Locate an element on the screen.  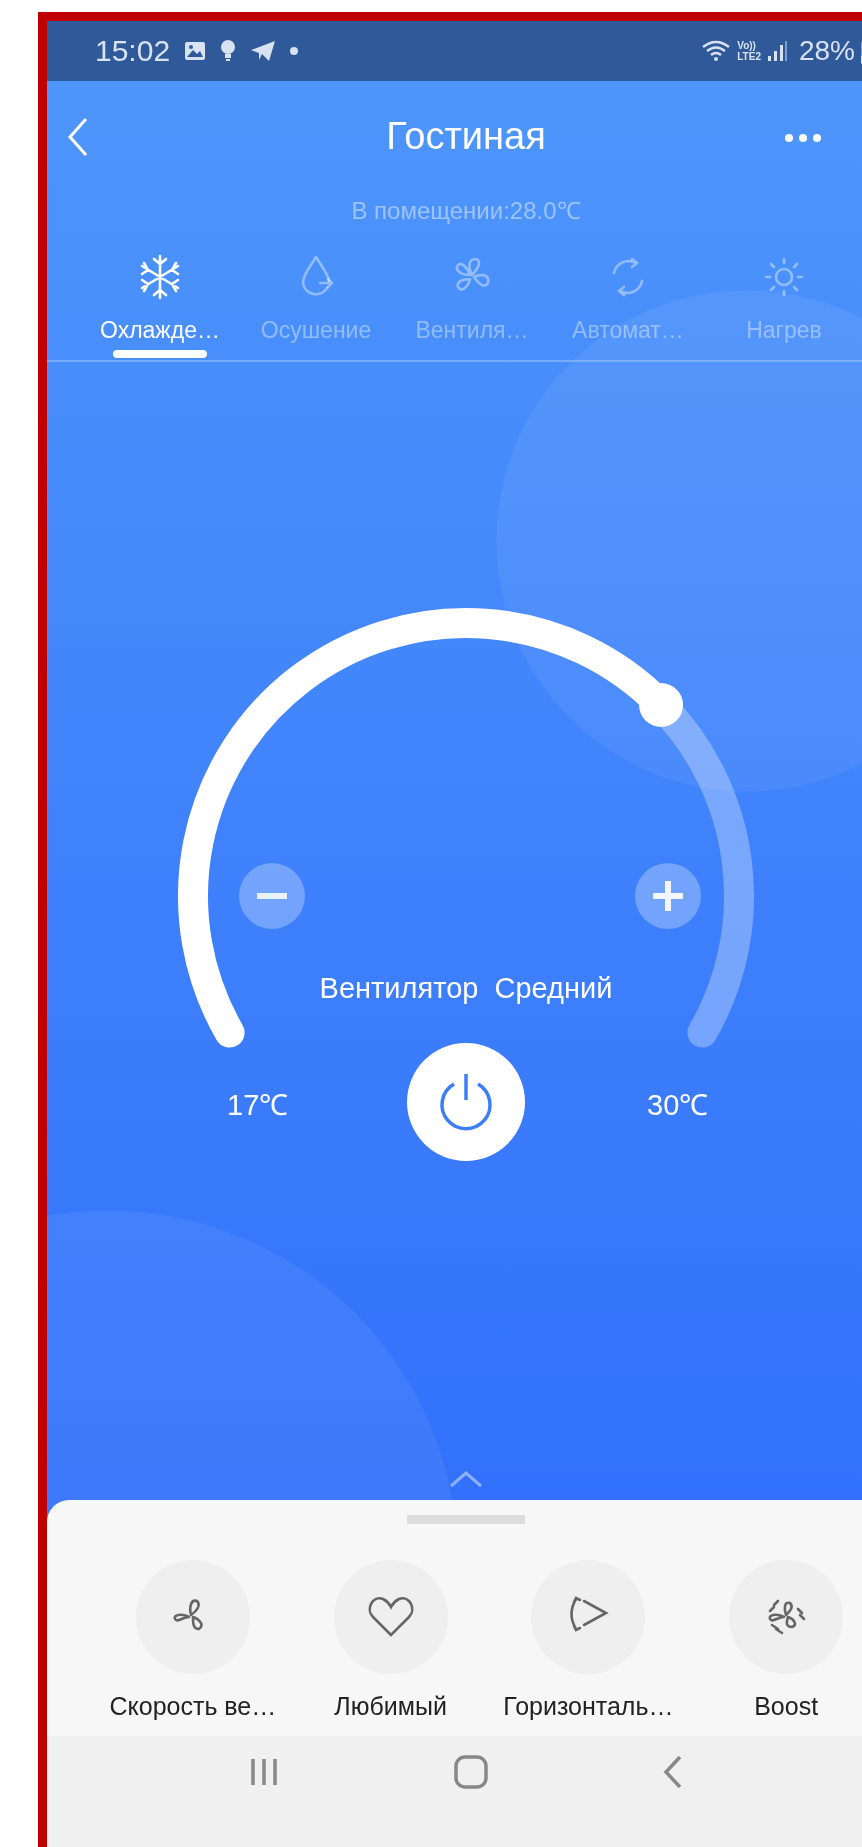
back-nav-icon is located at coordinates (673, 1771).